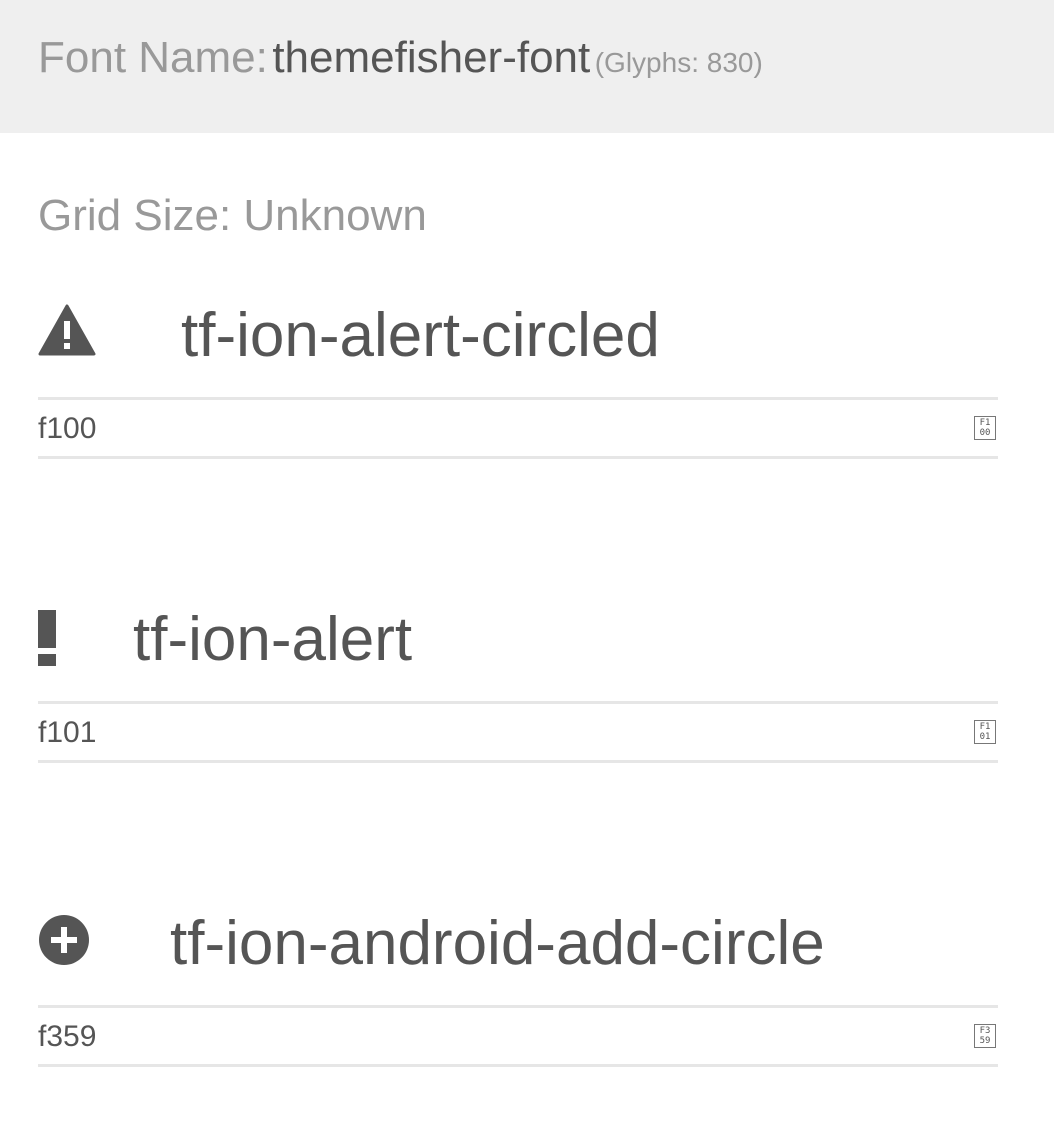 This screenshot has width=1054, height=1124. What do you see at coordinates (47, 638) in the screenshot?
I see `exclamation-icon` at bounding box center [47, 638].